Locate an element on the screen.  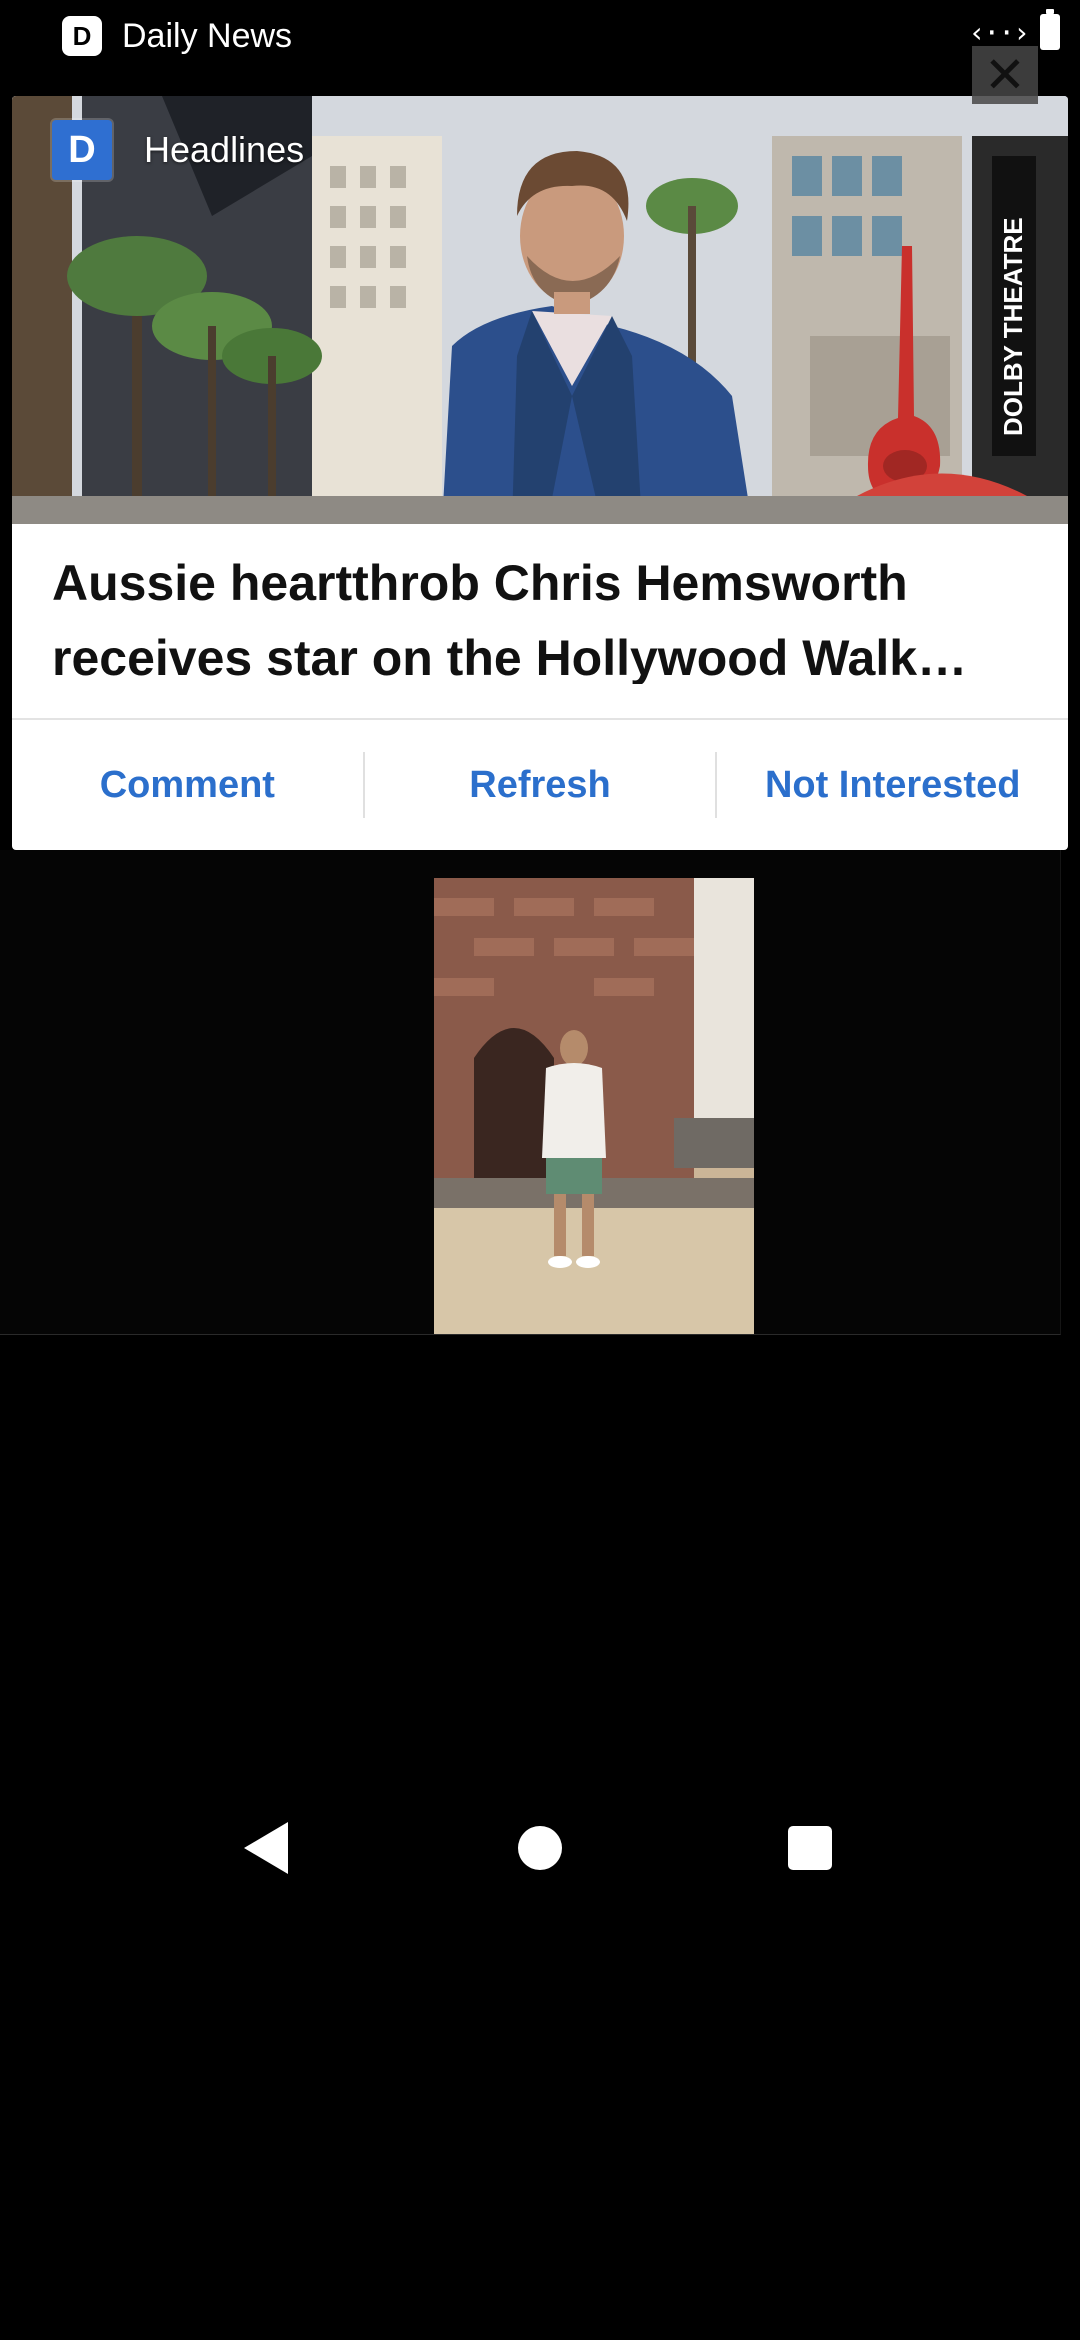
status-icons: ‹··› is located at coordinates (1014, 29).